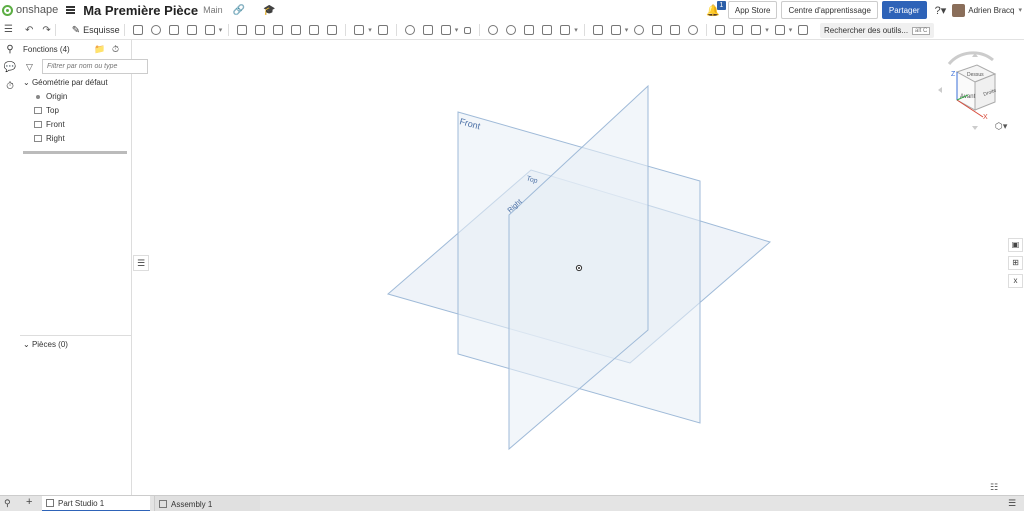 This screenshot has height=511, width=1024. Describe the element at coordinates (468, 30) in the screenshot. I see `delete-part-tool-icon` at that location.